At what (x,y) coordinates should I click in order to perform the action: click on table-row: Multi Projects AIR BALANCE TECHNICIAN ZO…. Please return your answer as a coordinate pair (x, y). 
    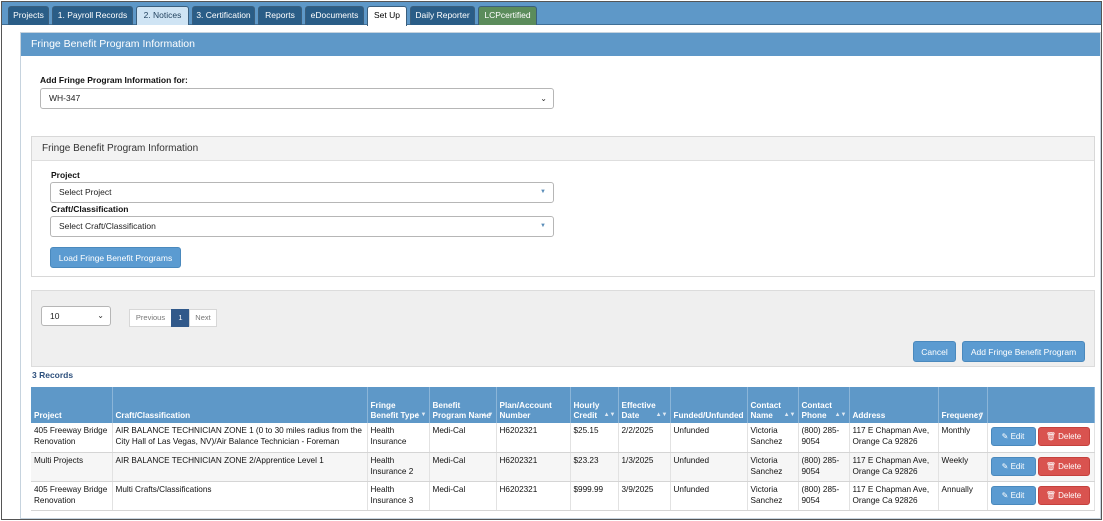
    Looking at the image, I should click on (563, 467).